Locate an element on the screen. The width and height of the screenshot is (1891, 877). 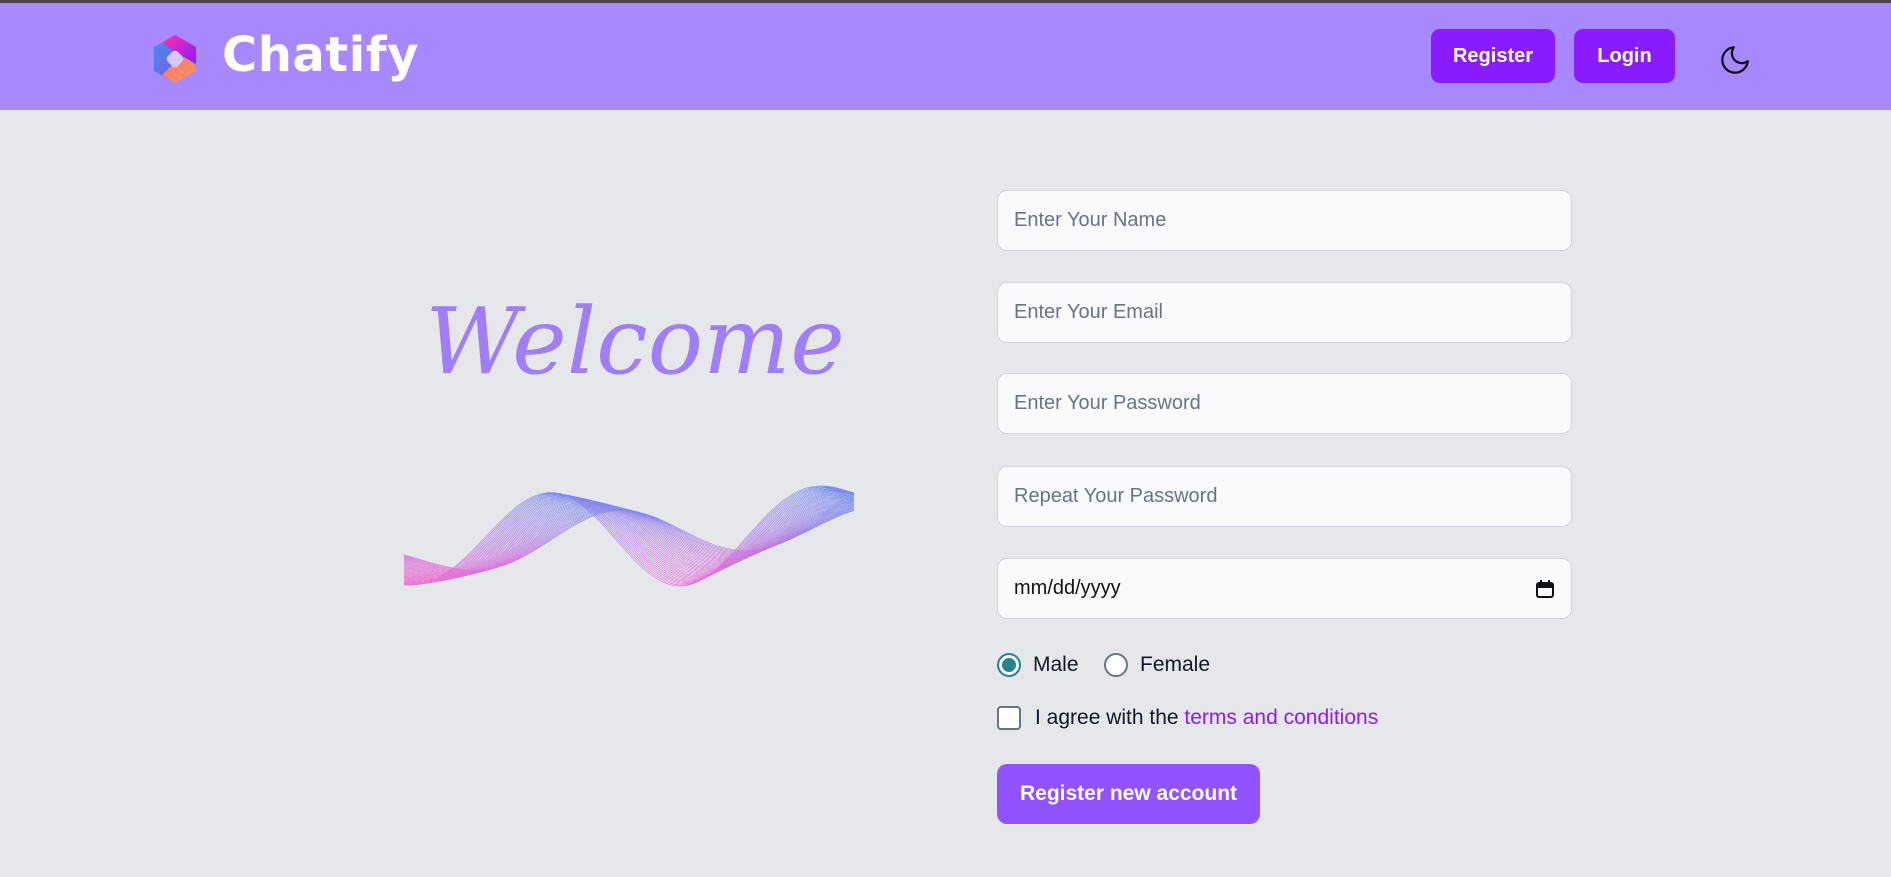
terms-link: terms and conditions is located at coordinates (1281, 717).